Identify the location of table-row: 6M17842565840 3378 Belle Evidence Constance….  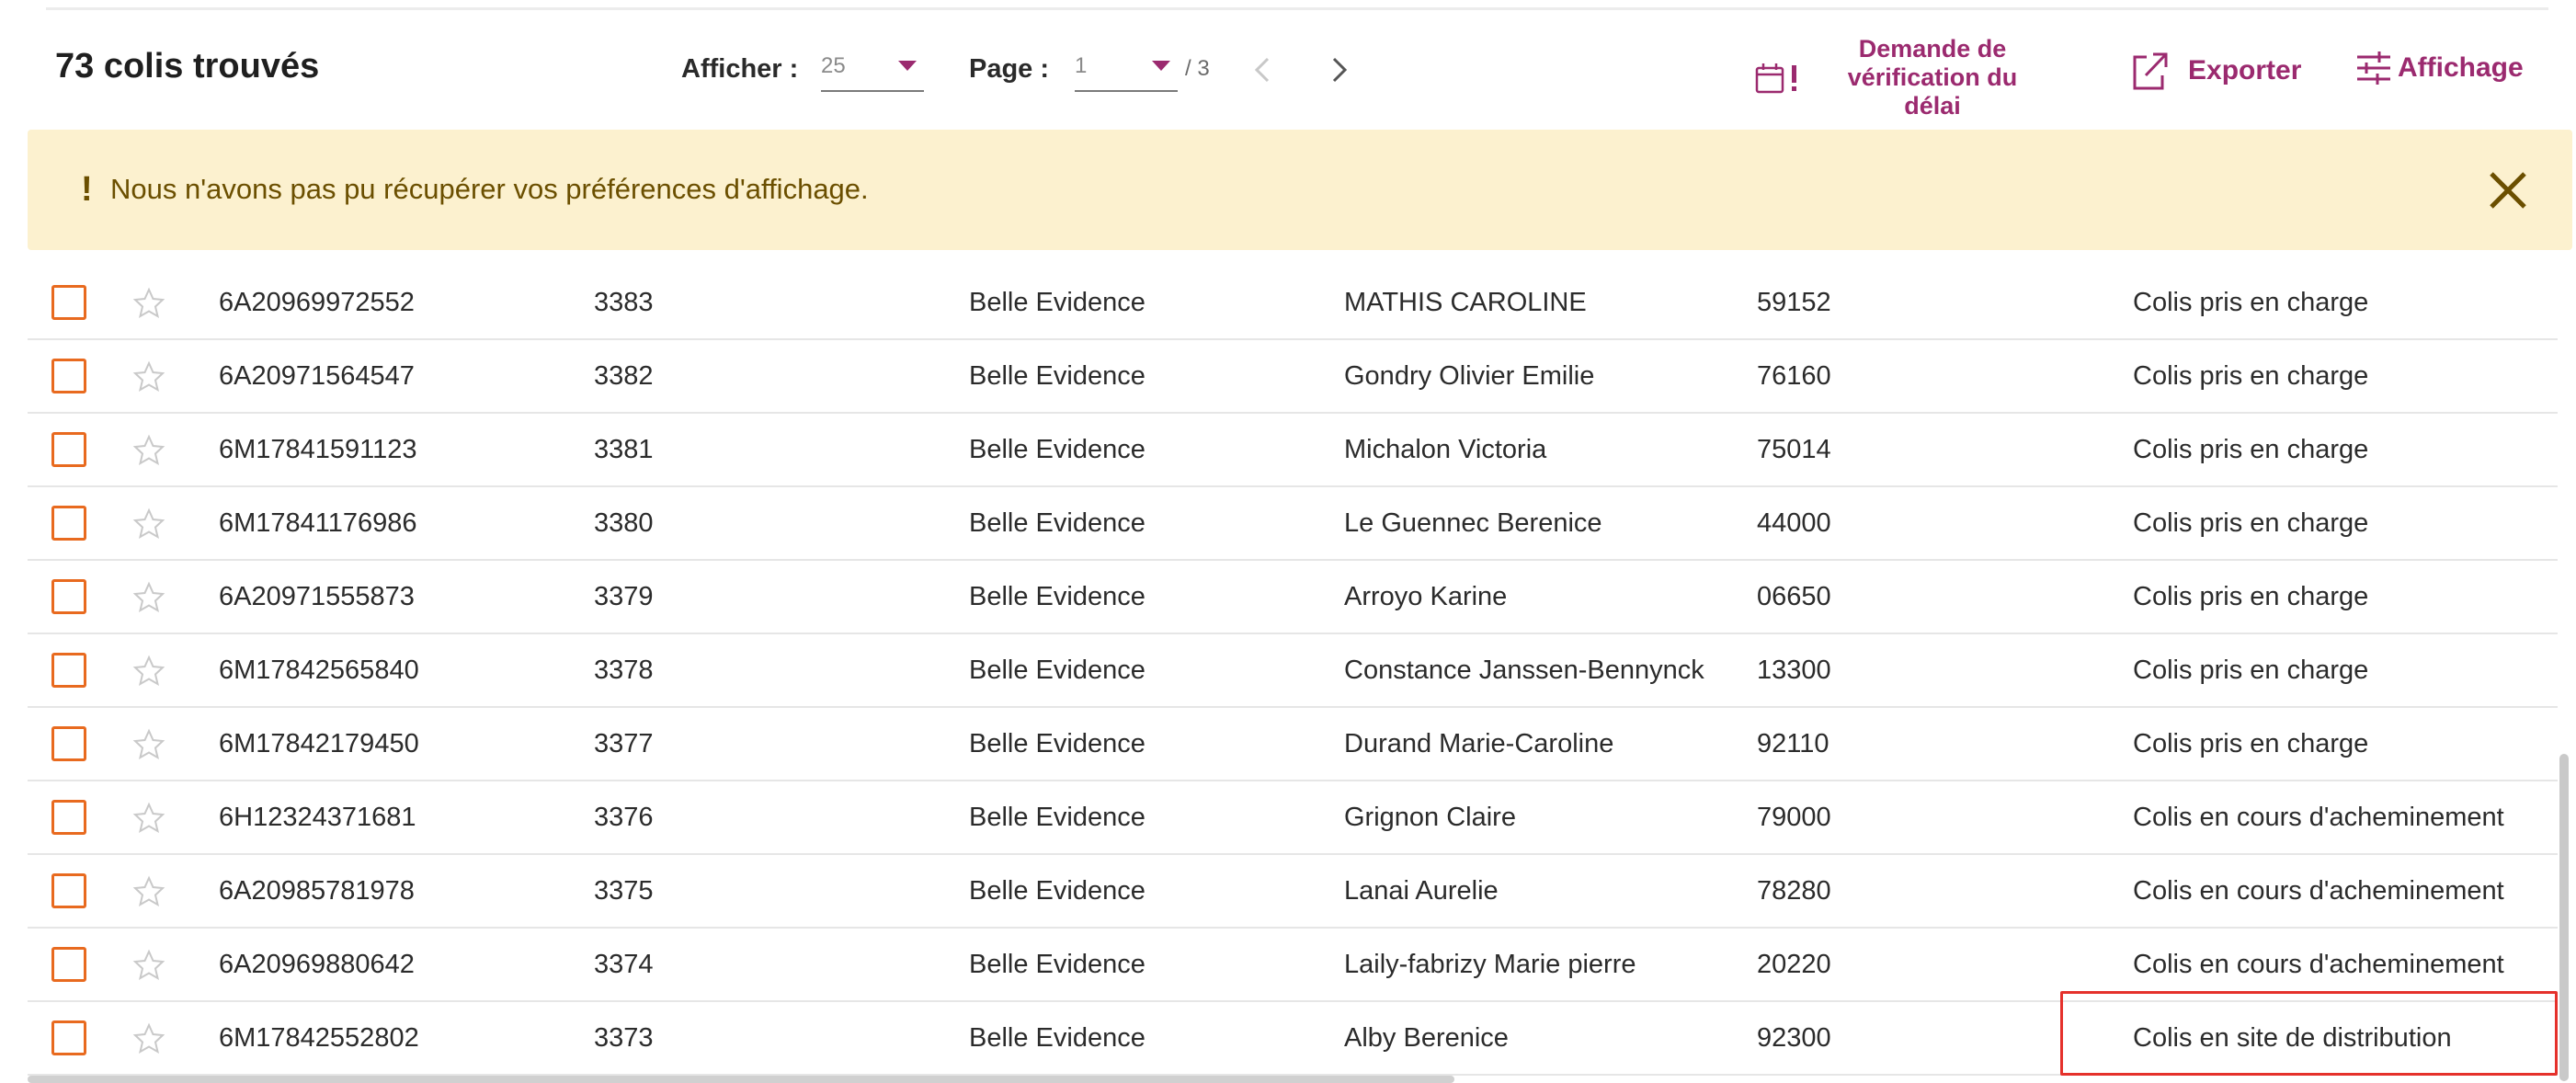
(1293, 671).